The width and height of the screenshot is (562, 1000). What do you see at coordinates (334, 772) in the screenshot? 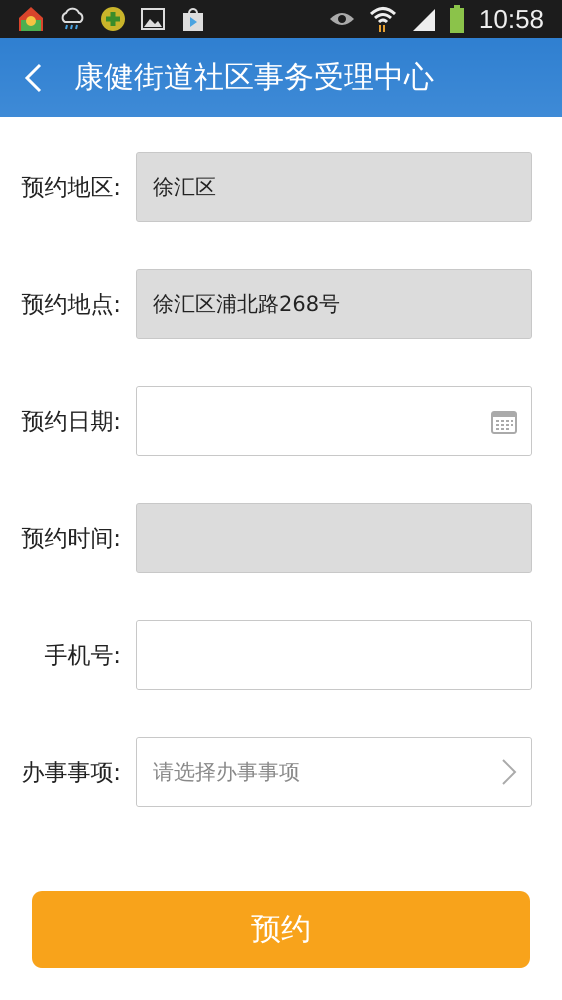
I see `select-field: 请选择办事事项` at bounding box center [334, 772].